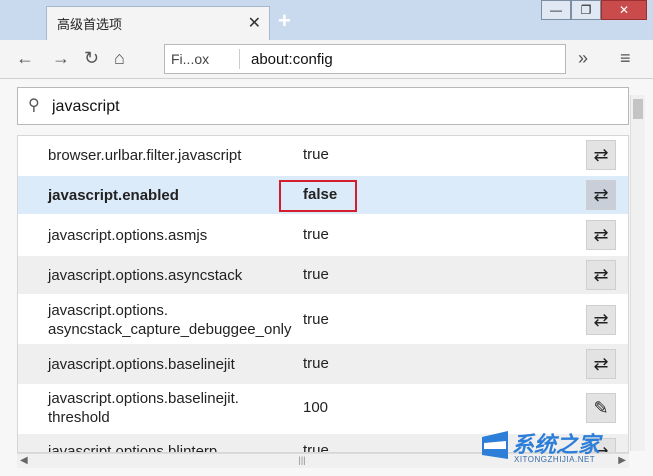  Describe the element at coordinates (637, 273) in the screenshot. I see `vertical-scrollbar` at that location.